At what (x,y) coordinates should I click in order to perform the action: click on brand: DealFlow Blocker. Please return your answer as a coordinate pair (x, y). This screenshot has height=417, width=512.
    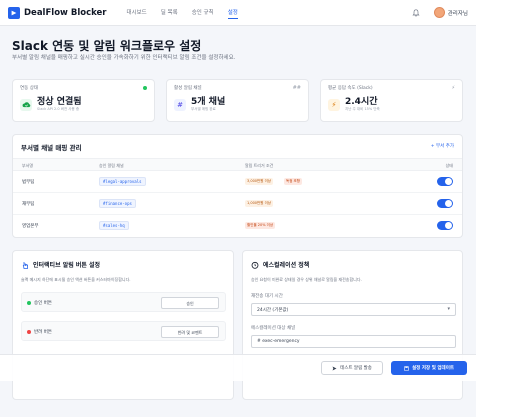
    Looking at the image, I should click on (57, 12).